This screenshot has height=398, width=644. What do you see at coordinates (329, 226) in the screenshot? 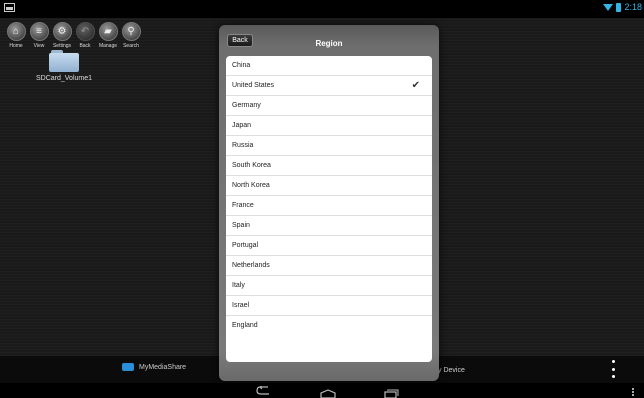
I see `region-row: Spain` at bounding box center [329, 226].